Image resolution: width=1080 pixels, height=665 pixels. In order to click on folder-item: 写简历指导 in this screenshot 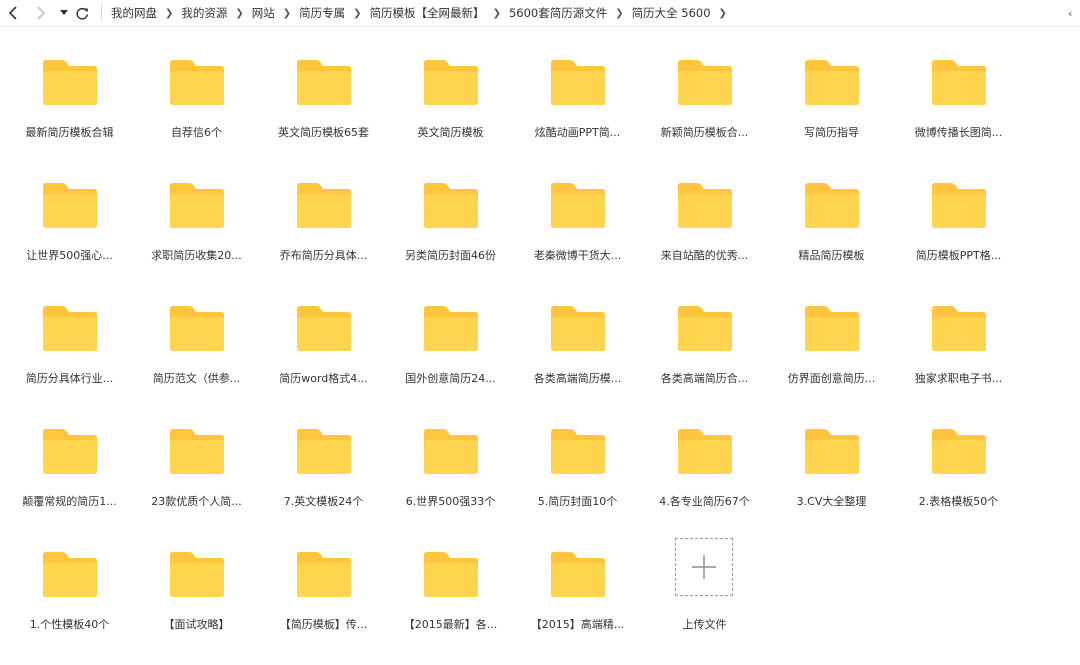, I will do `click(831, 111)`.